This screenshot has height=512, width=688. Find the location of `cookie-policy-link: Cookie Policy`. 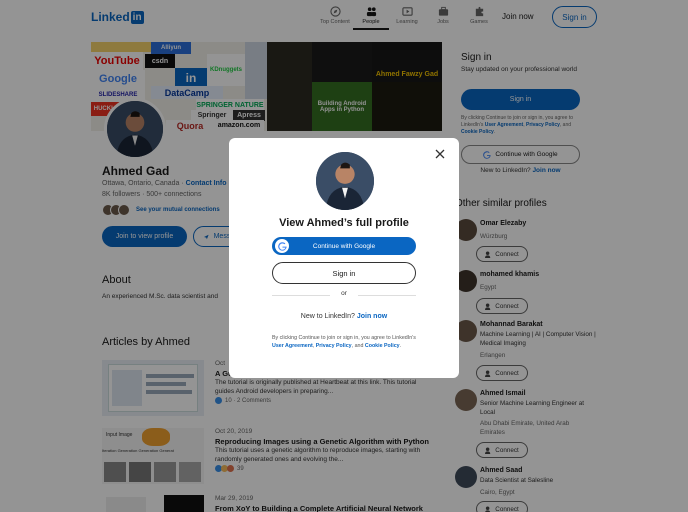

cookie-policy-link: Cookie Policy is located at coordinates (382, 346).